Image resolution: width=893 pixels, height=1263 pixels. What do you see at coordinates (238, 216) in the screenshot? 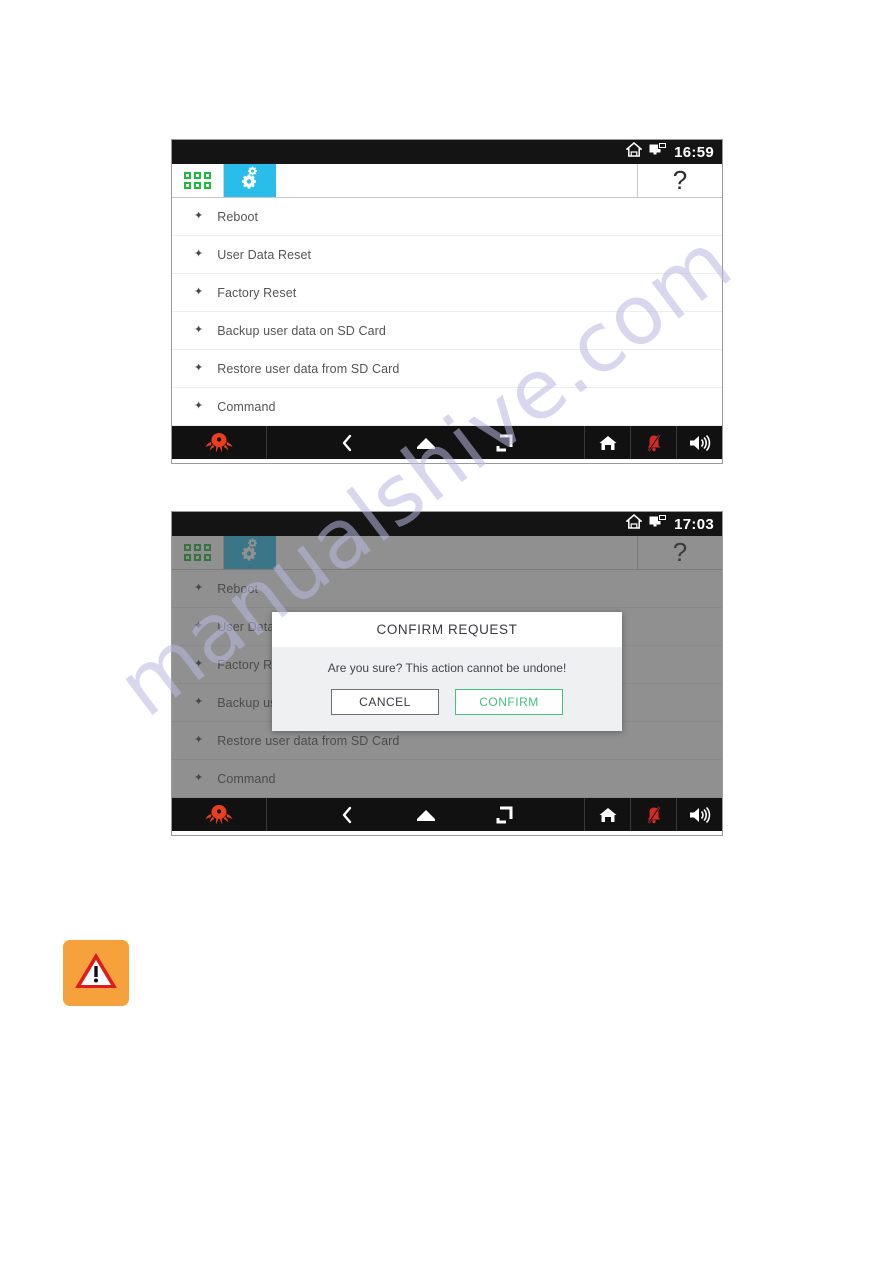
I see `list-item-label: Reboot` at bounding box center [238, 216].